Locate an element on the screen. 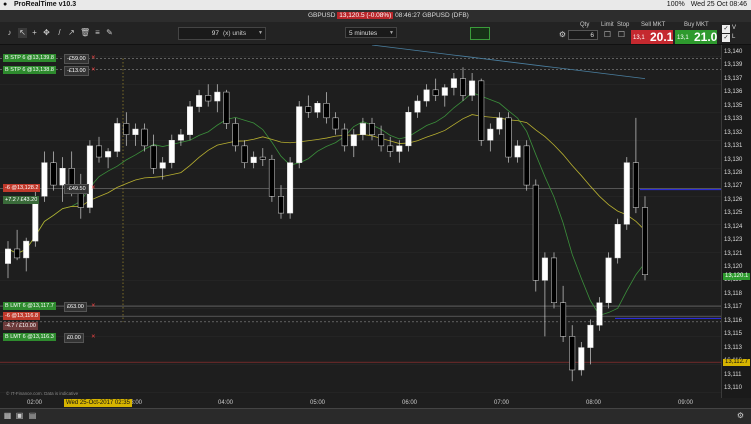 This screenshot has width=751, height=424. time-axis-tick: 09:00 is located at coordinates (686, 403).